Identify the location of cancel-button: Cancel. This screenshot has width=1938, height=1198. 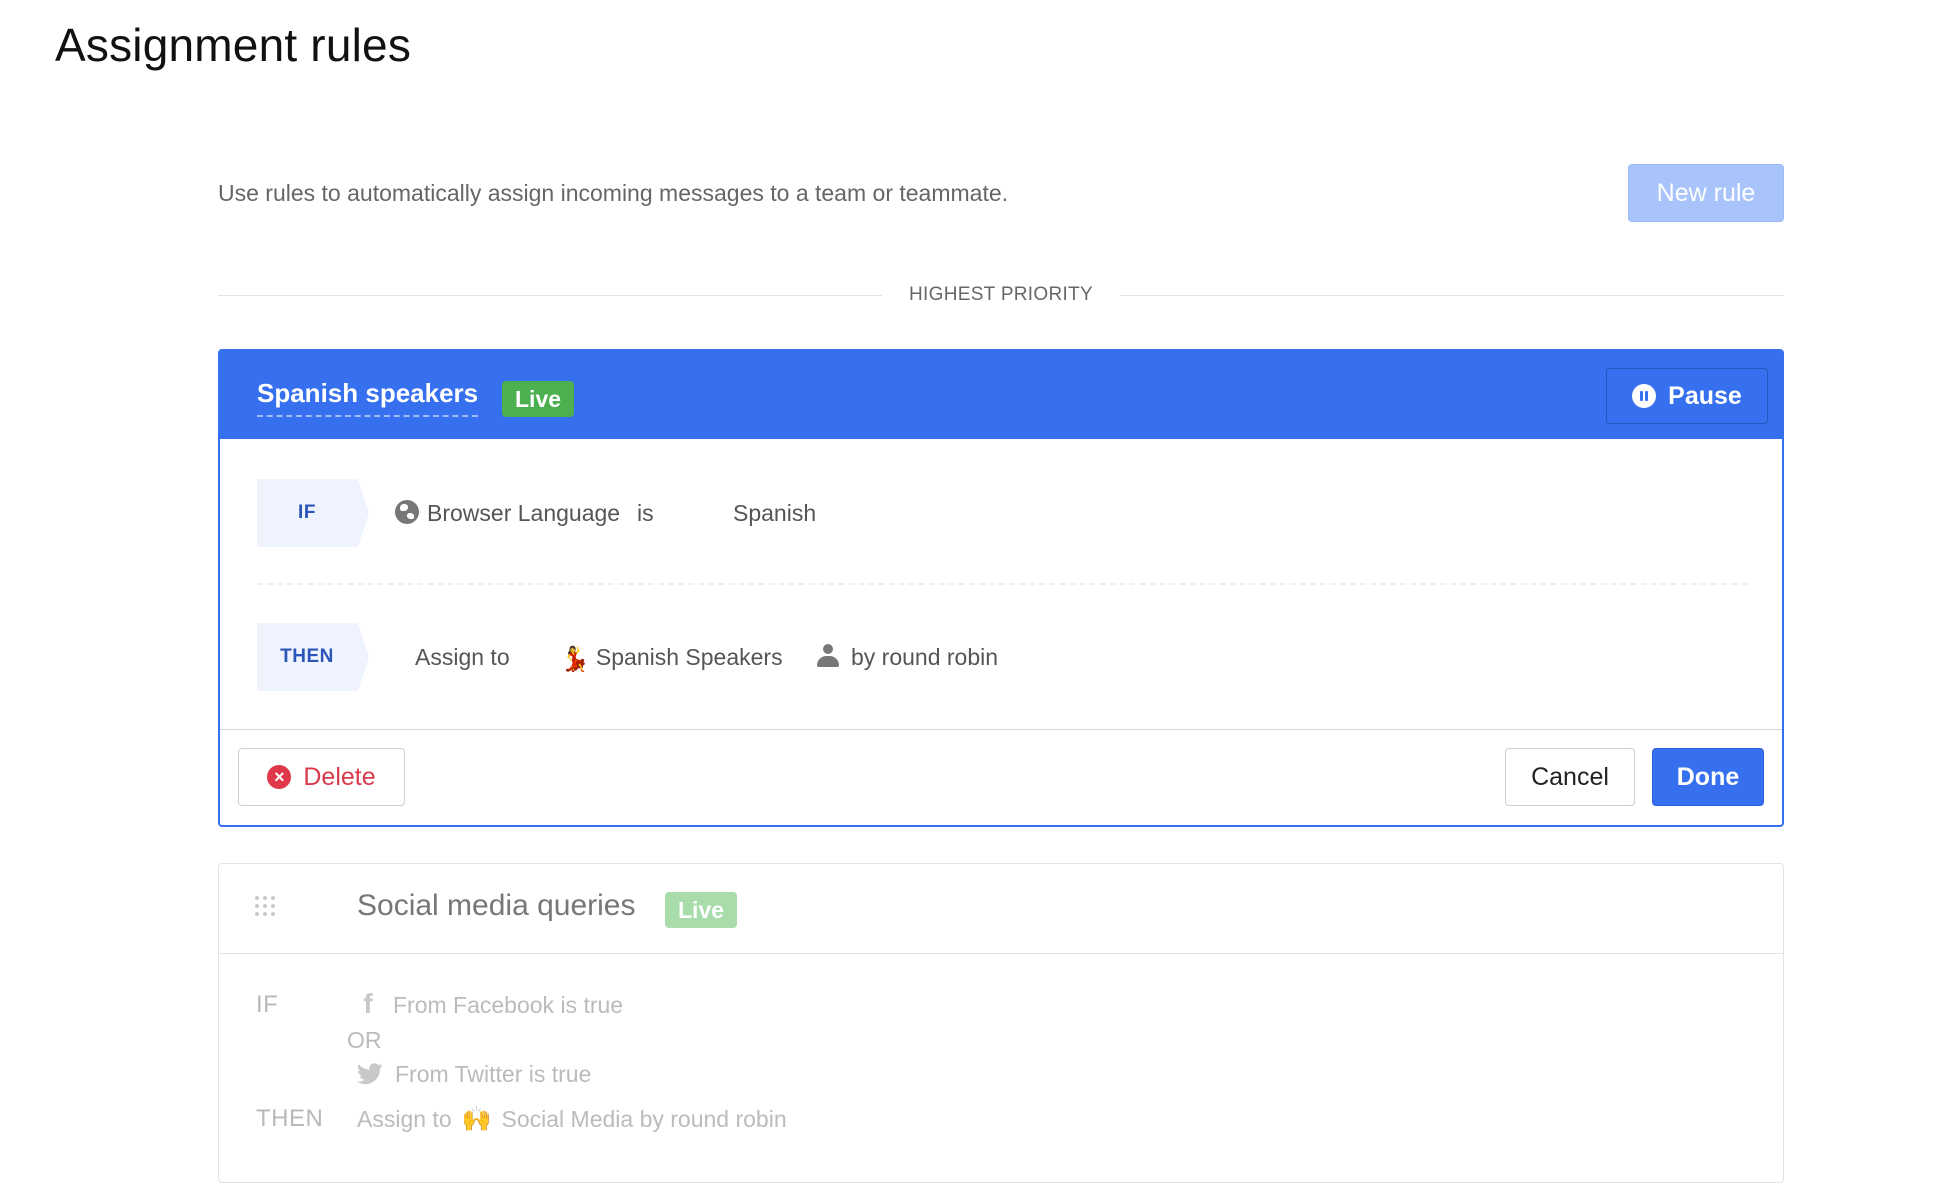
(1570, 777).